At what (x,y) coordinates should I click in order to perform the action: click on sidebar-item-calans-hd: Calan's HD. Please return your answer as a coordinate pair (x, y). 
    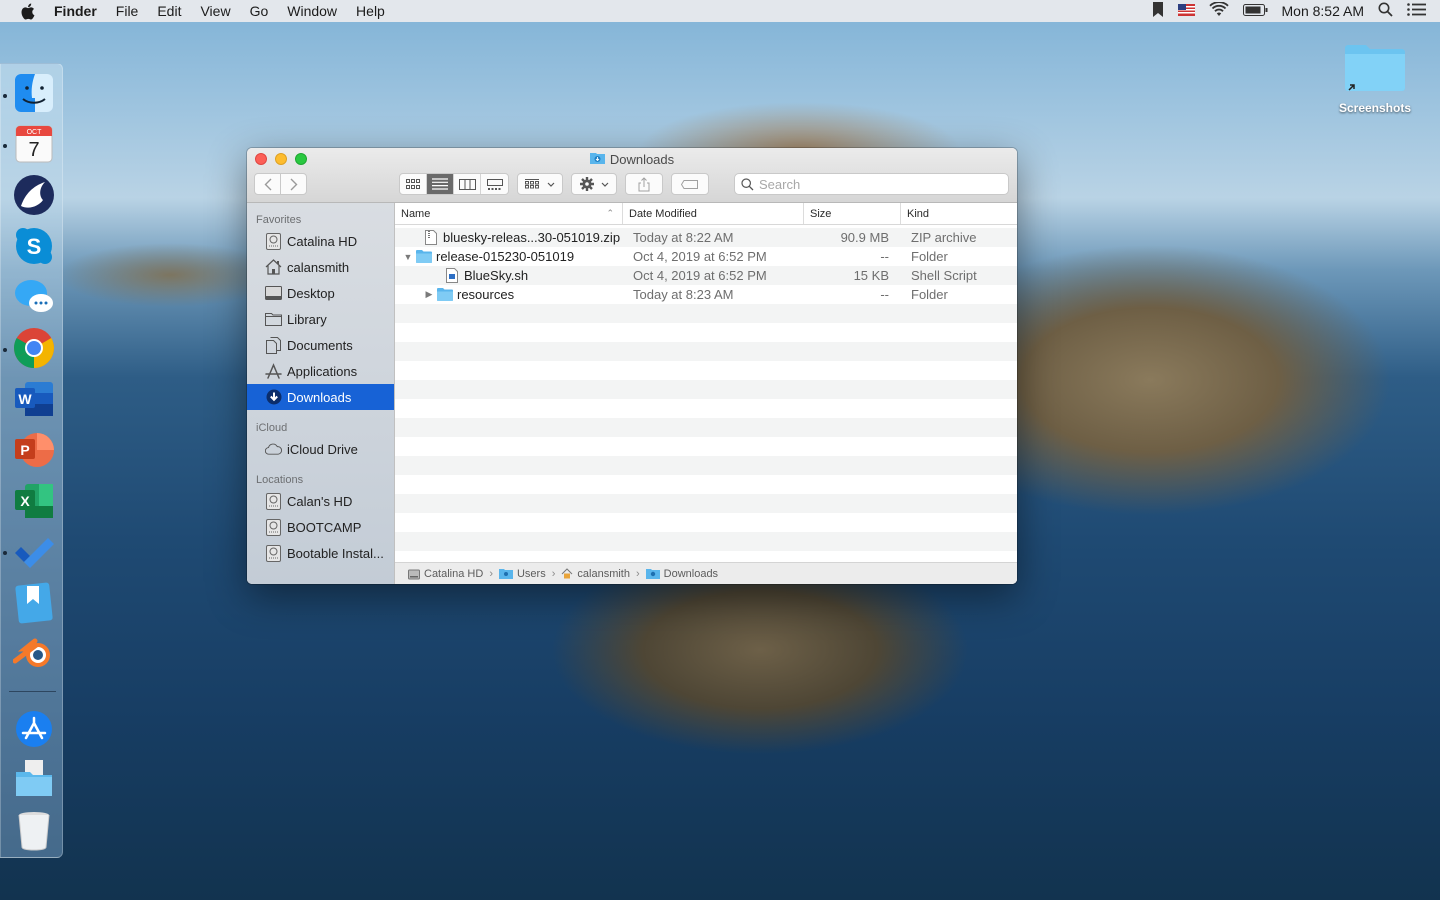
    Looking at the image, I should click on (320, 501).